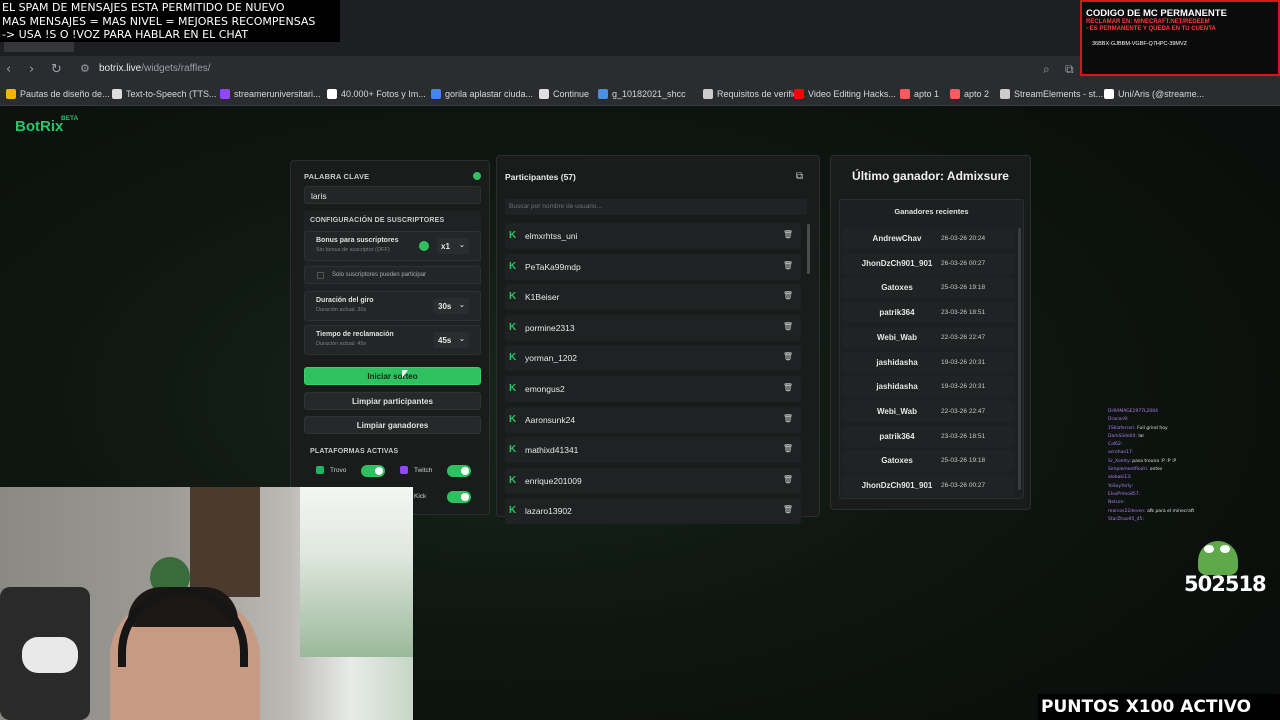 Image resolution: width=1280 pixels, height=720 pixels. What do you see at coordinates (1194, 429) in the screenshot?
I see `chat-message: 1Sklaferrari: Full grind hoy` at bounding box center [1194, 429].